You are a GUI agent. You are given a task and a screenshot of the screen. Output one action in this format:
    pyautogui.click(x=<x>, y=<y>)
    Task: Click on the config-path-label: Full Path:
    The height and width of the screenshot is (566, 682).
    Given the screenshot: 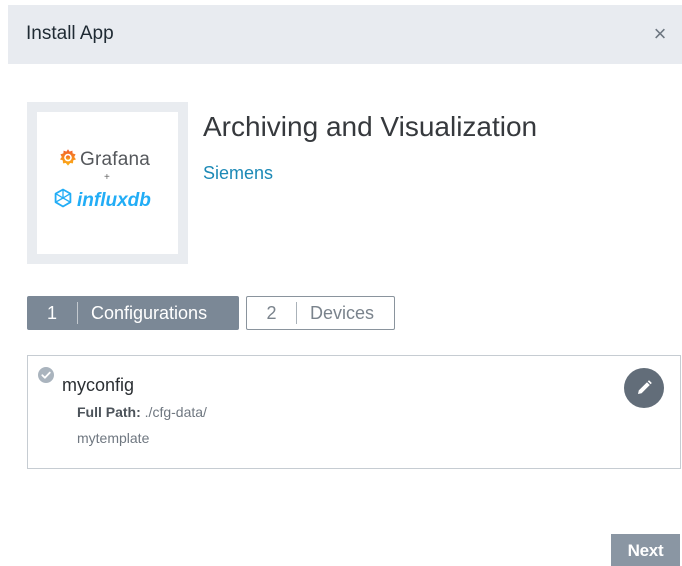 What is the action you would take?
    pyautogui.click(x=109, y=412)
    